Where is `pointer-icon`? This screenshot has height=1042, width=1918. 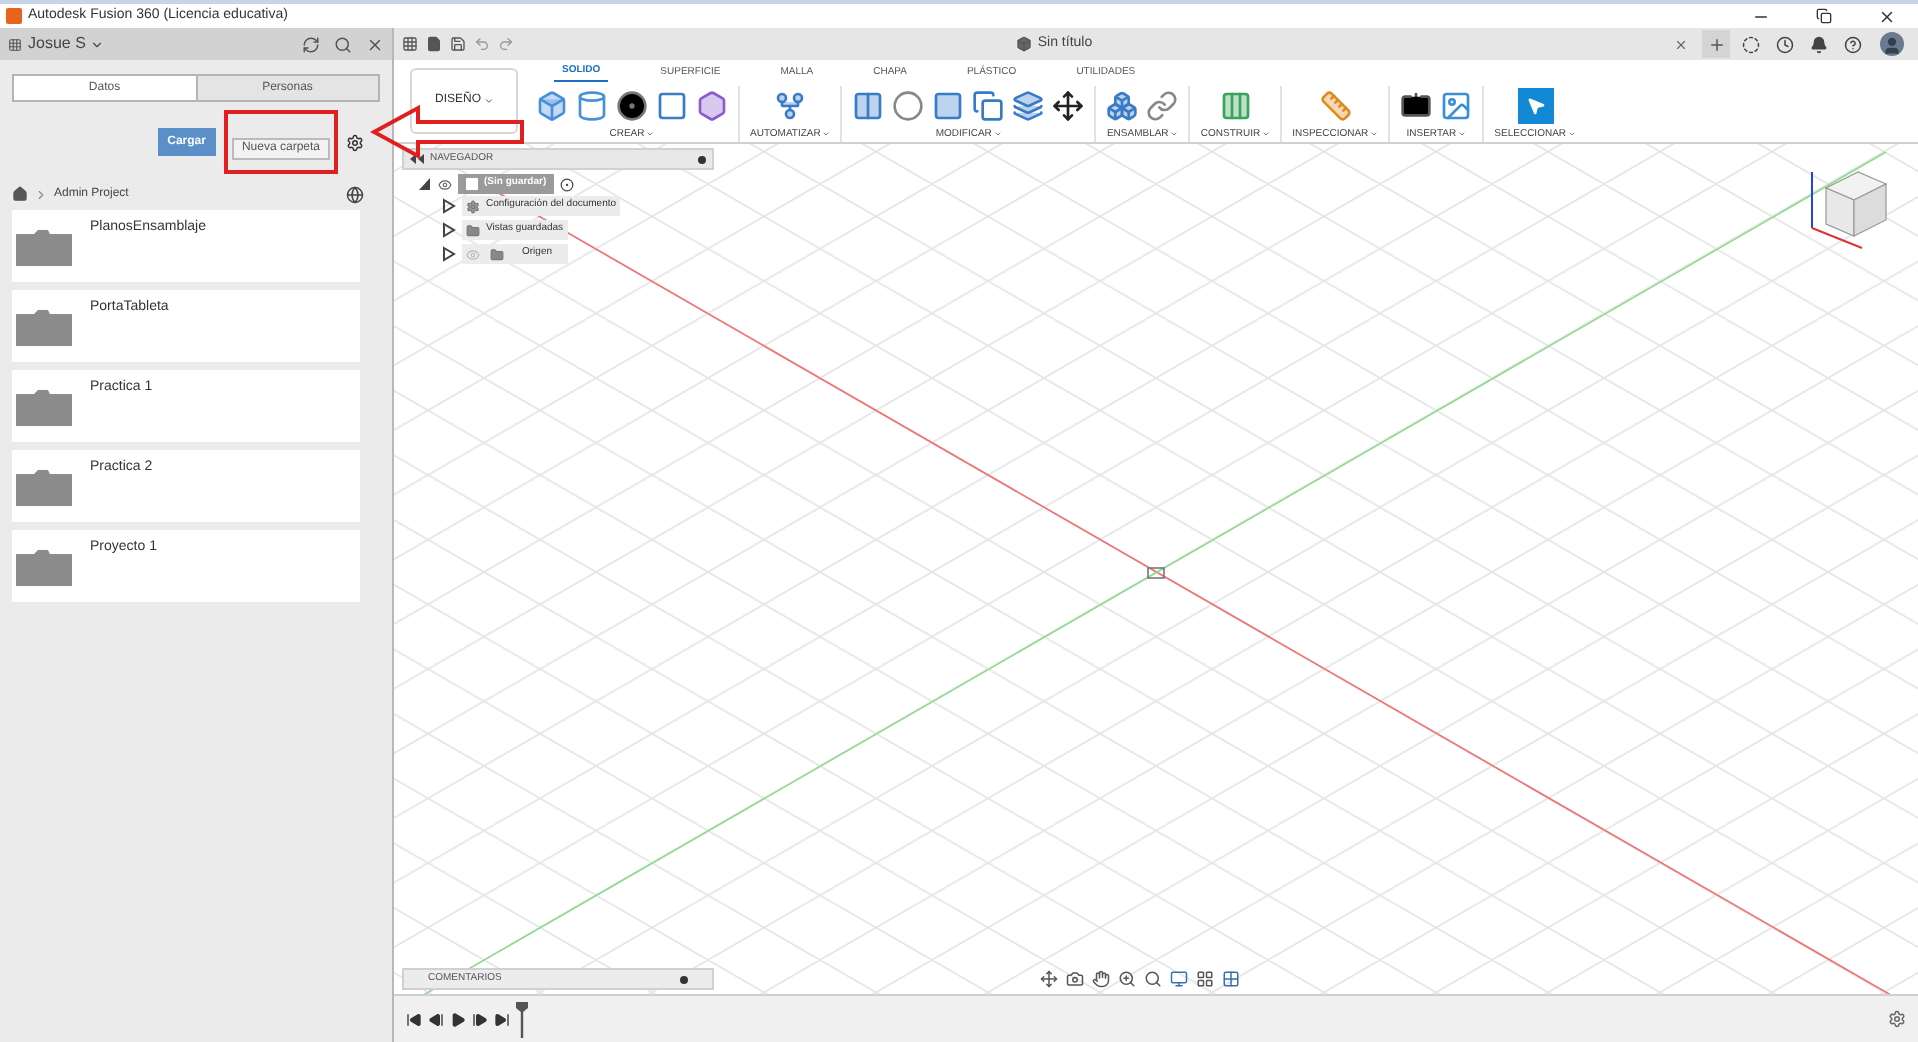 pointer-icon is located at coordinates (1535, 105).